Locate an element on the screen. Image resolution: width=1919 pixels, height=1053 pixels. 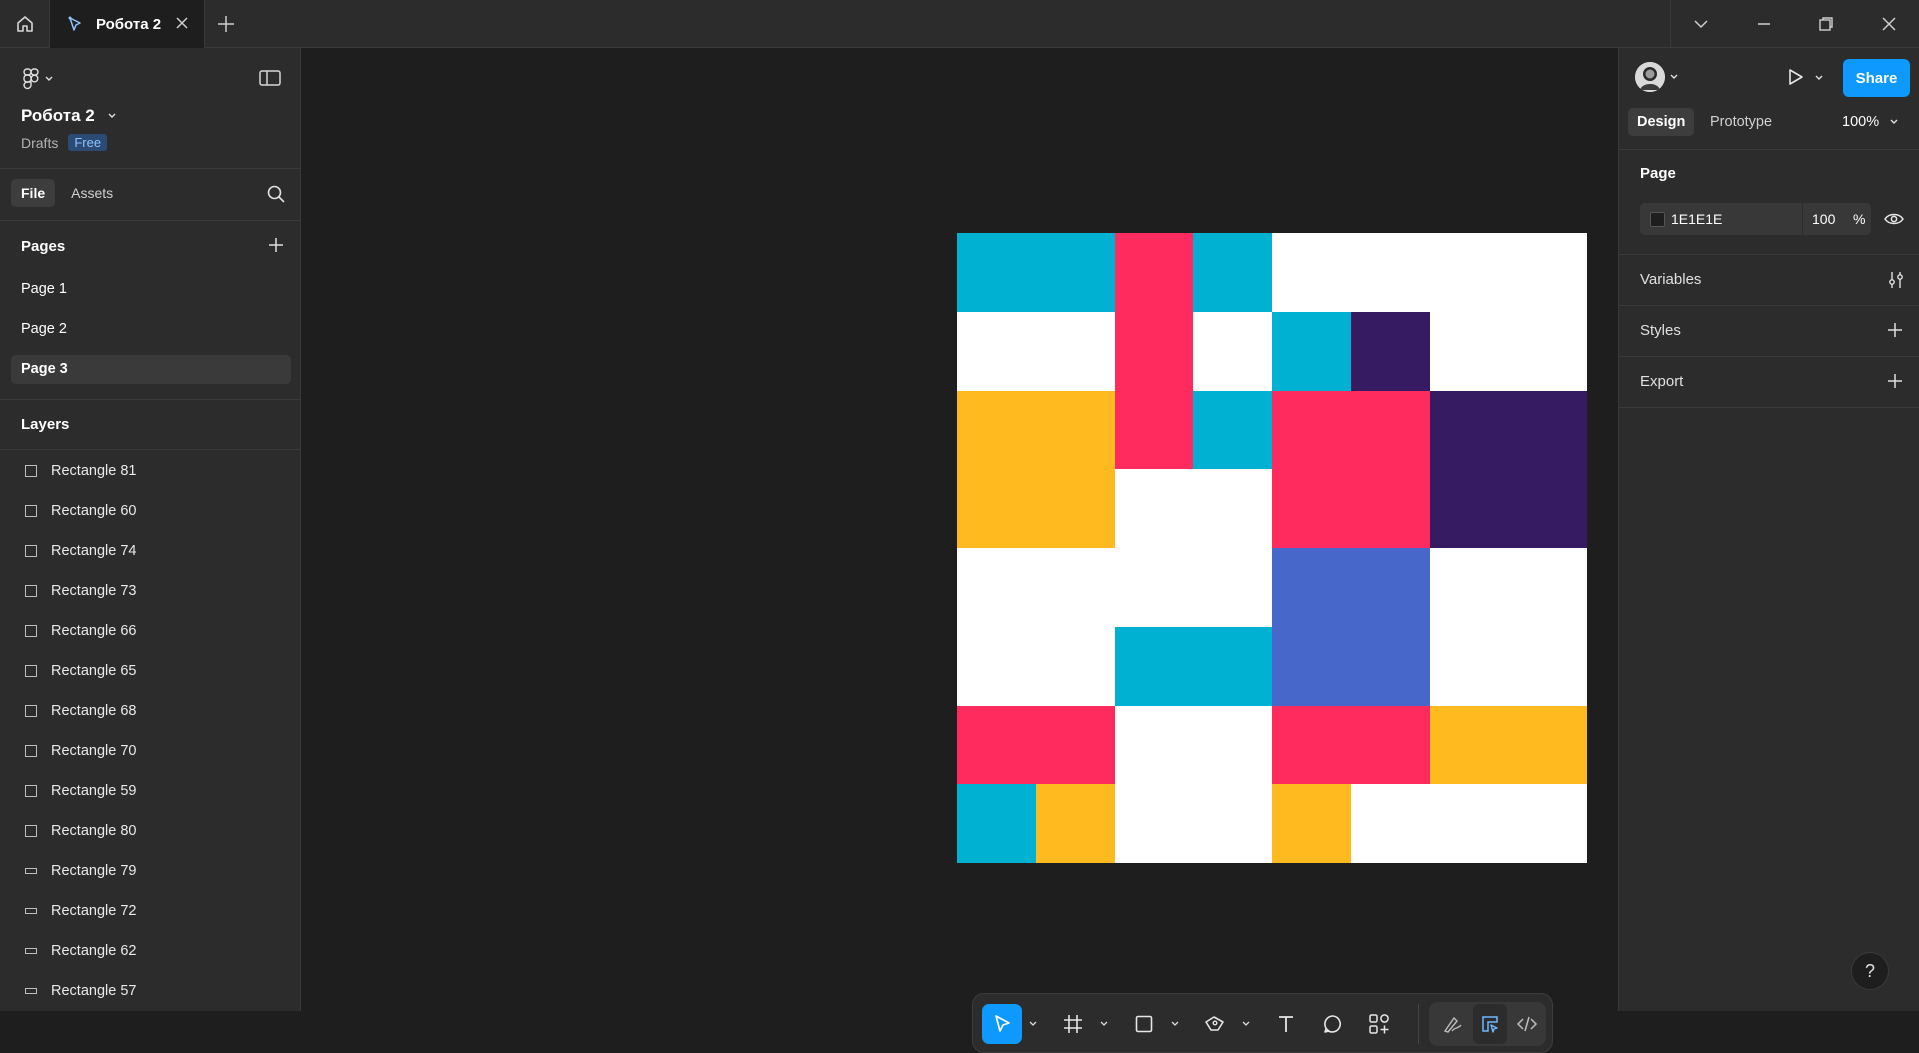
home-button is located at coordinates (25, 24).